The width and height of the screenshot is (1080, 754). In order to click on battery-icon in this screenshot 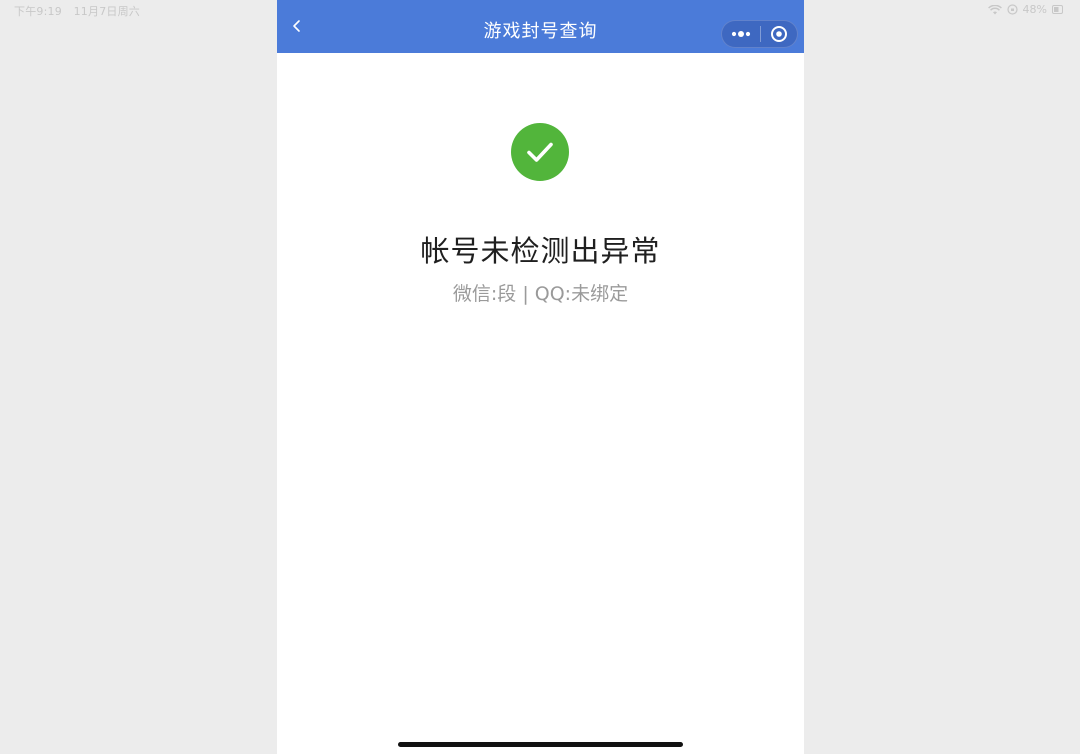, I will do `click(1057, 9)`.